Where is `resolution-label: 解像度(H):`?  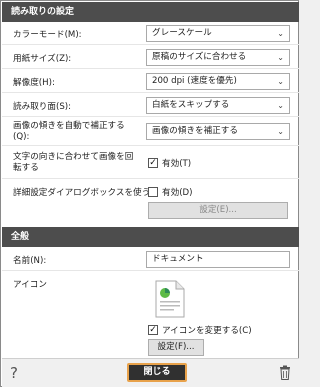 resolution-label: 解像度(H): is located at coordinates (34, 83).